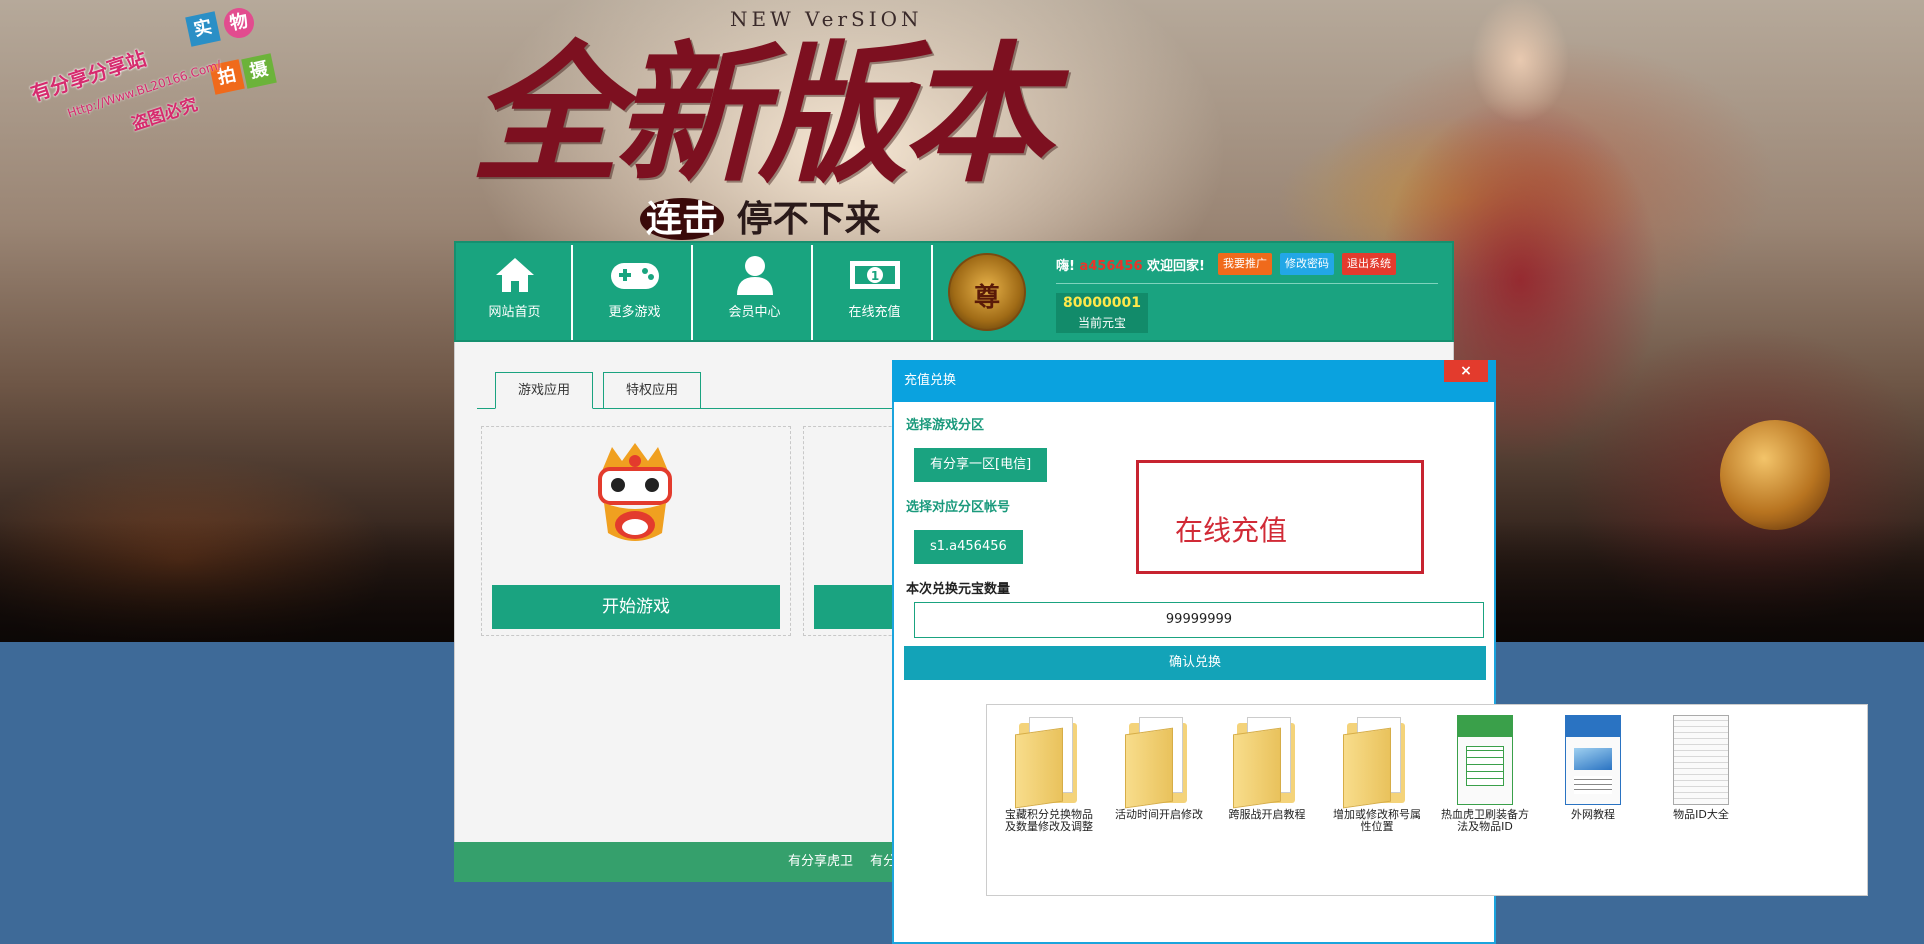 Image resolution: width=1924 pixels, height=944 pixels. I want to click on promote-button: 我要推广, so click(1245, 264).